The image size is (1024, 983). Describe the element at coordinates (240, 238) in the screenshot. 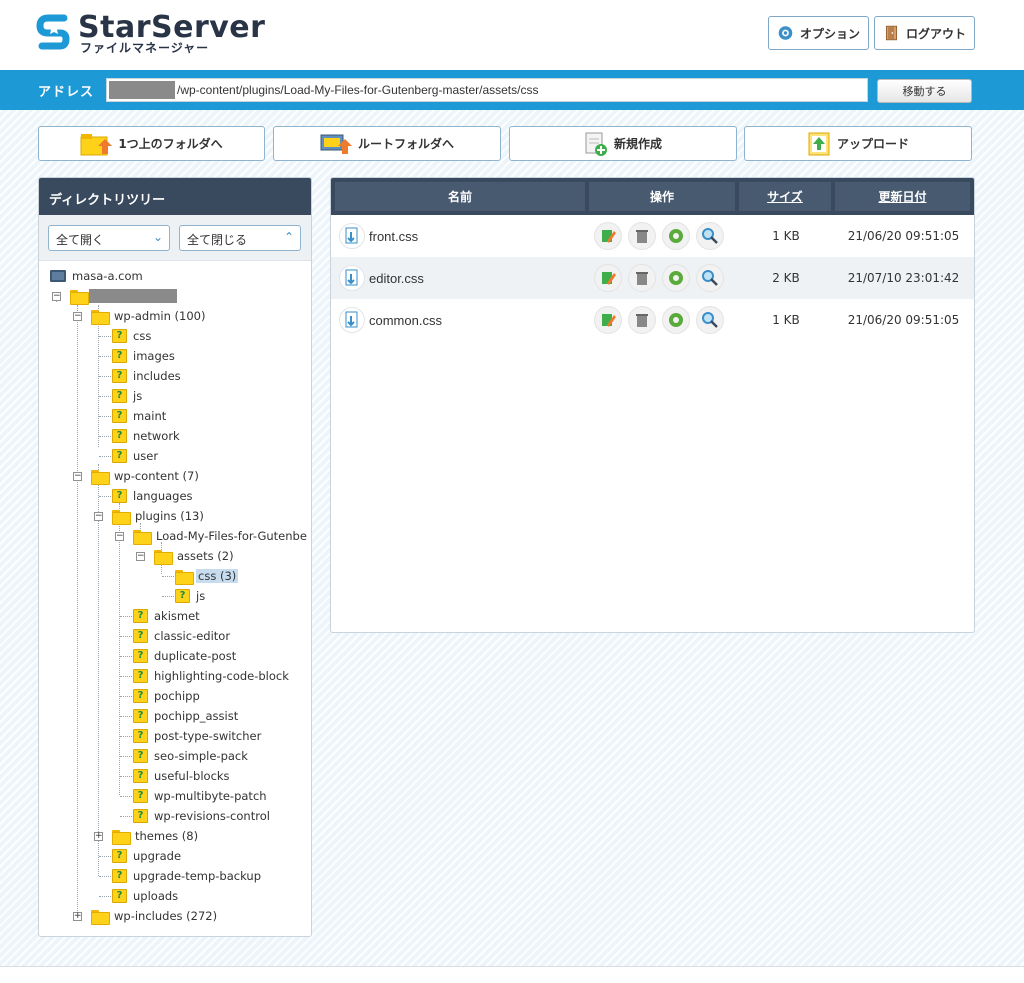

I see `collapse-all-select: 全て閉じる ⌃` at that location.